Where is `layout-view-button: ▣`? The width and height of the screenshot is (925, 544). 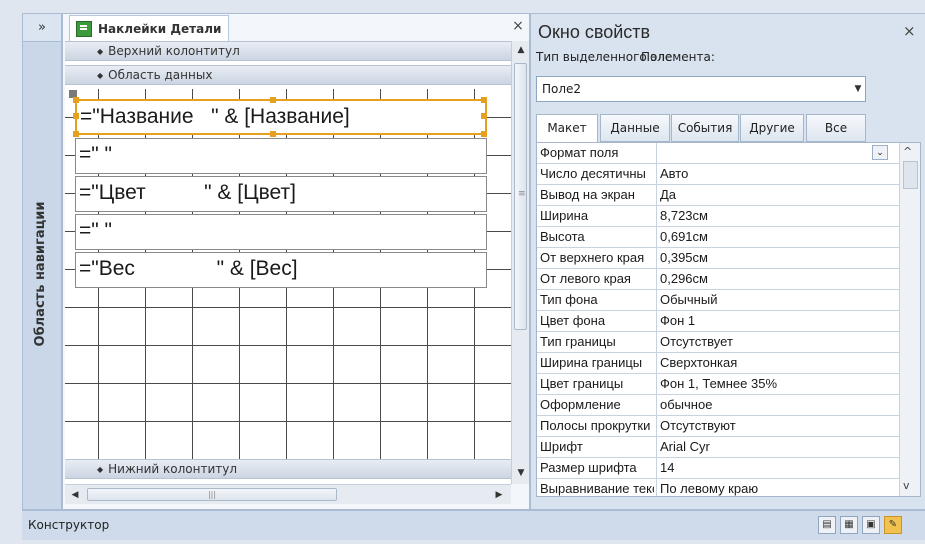
layout-view-button: ▣ is located at coordinates (871, 525).